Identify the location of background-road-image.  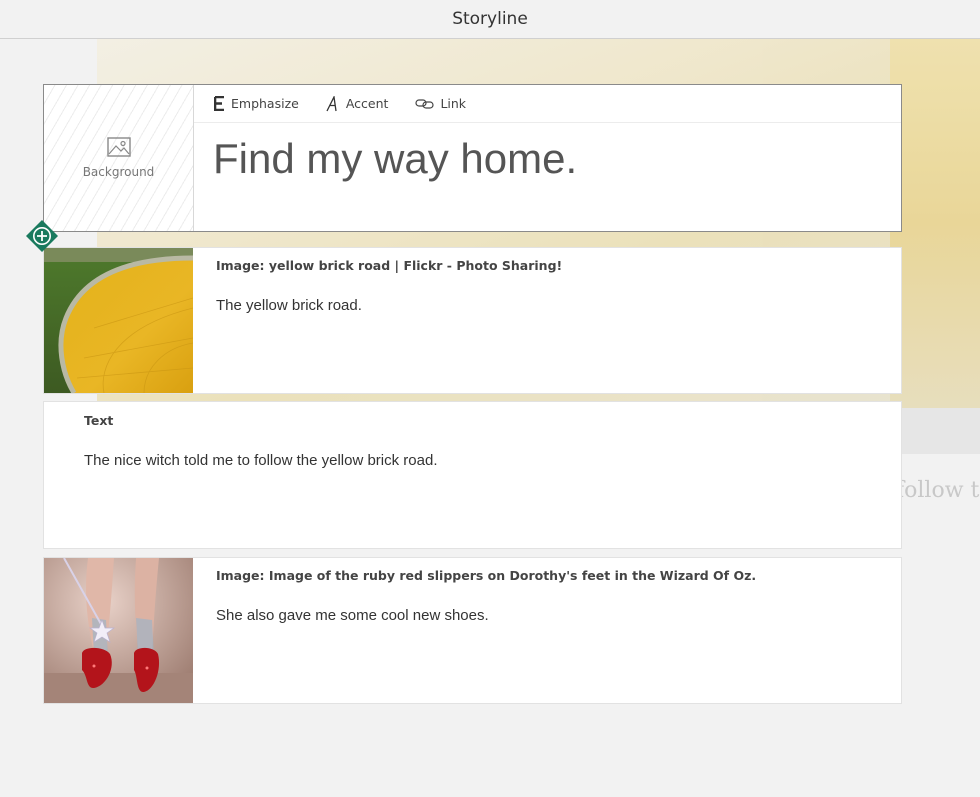
(935, 223).